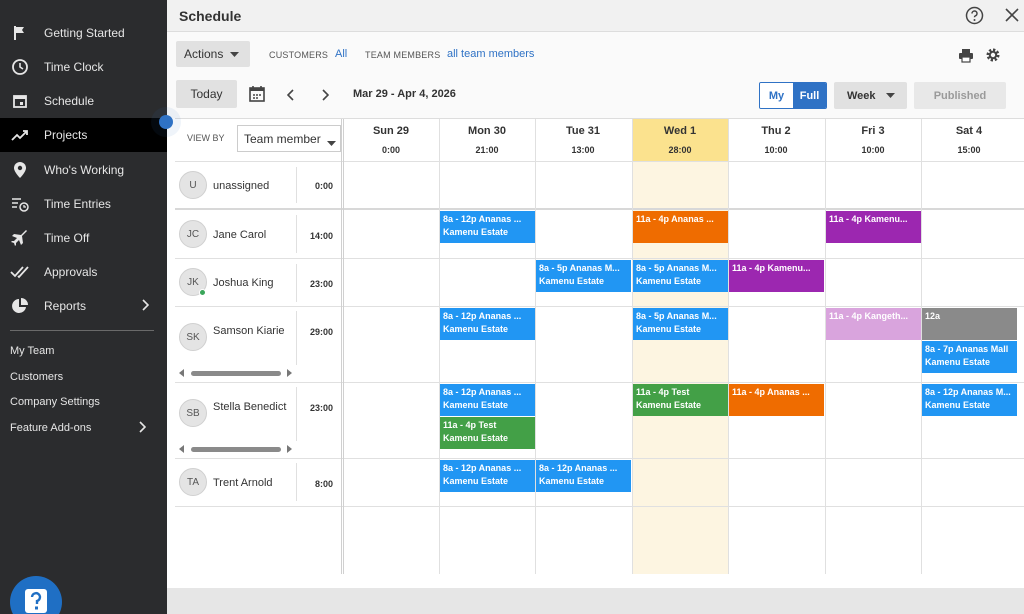 Image resolution: width=1024 pixels, height=614 pixels. I want to click on print-icon, so click(966, 58).